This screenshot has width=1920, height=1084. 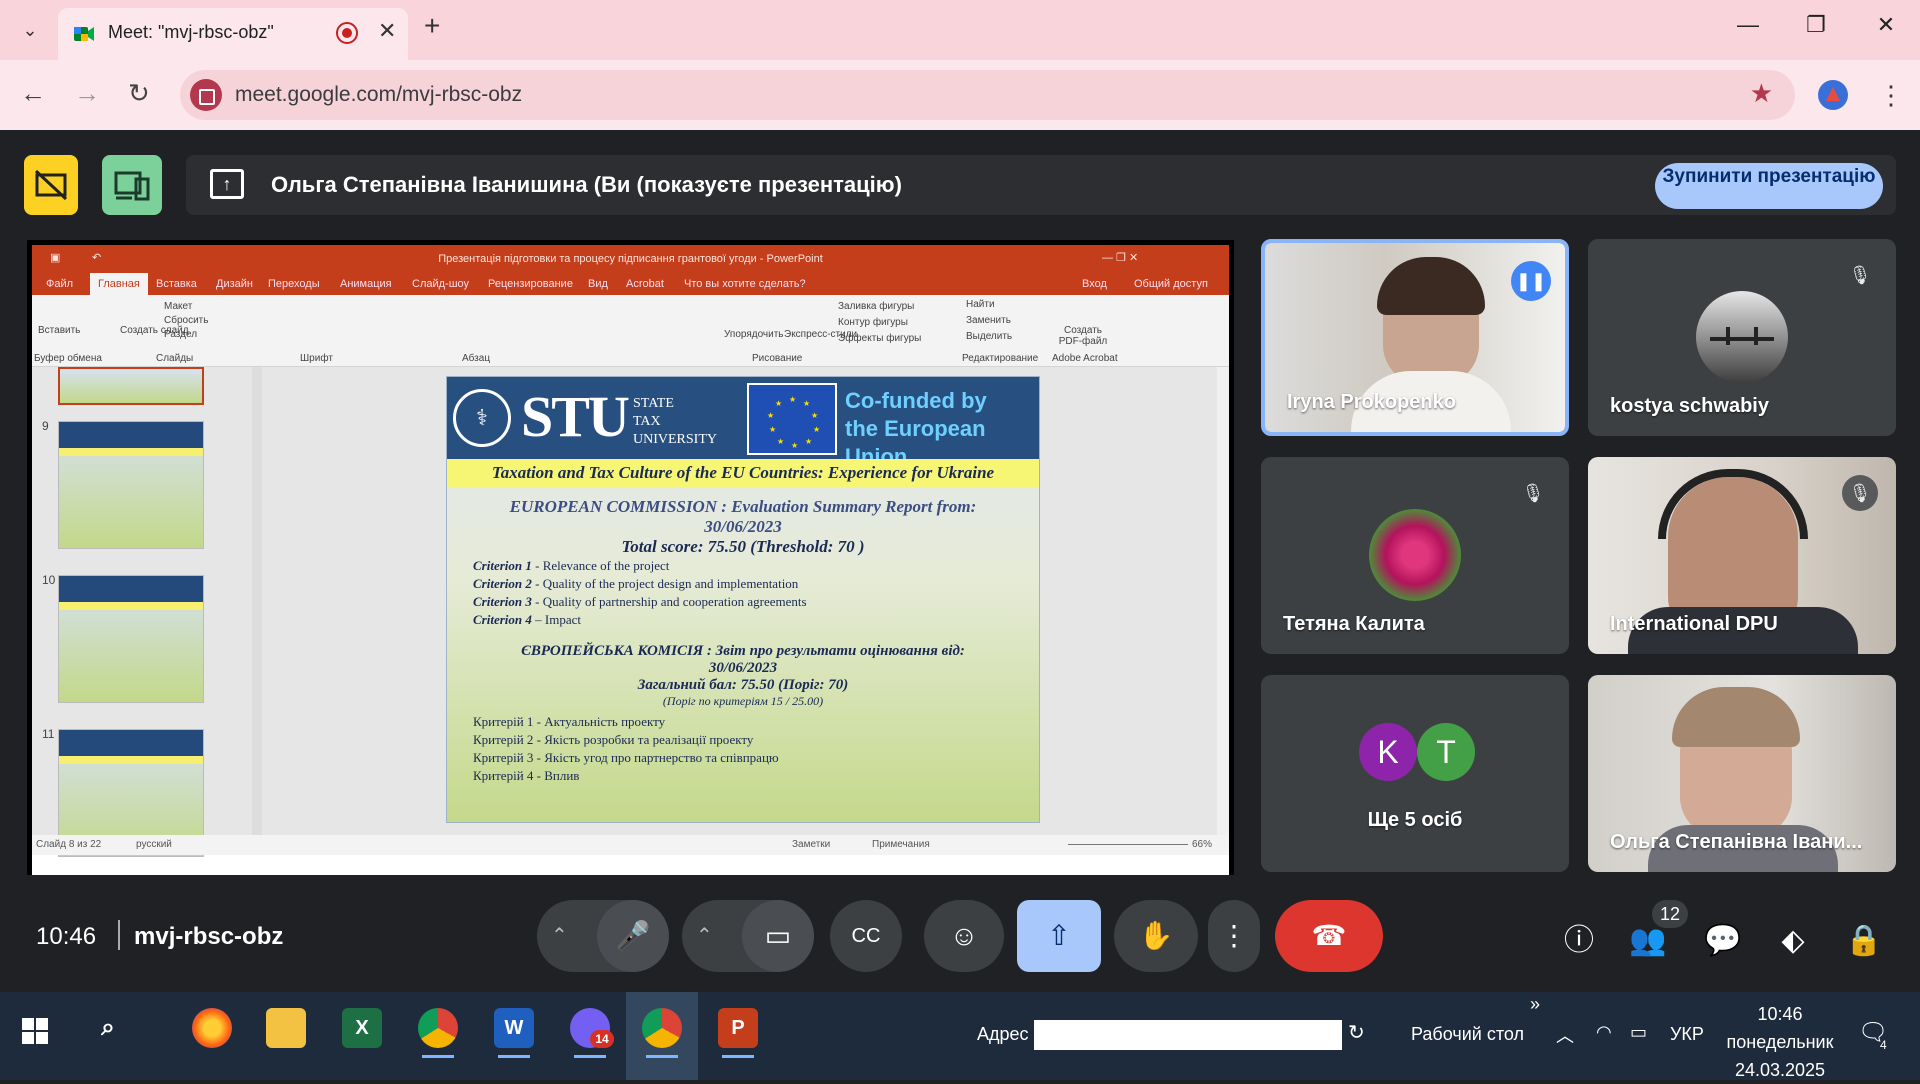 What do you see at coordinates (59, 284) in the screenshot?
I see `tab-file: Файл` at bounding box center [59, 284].